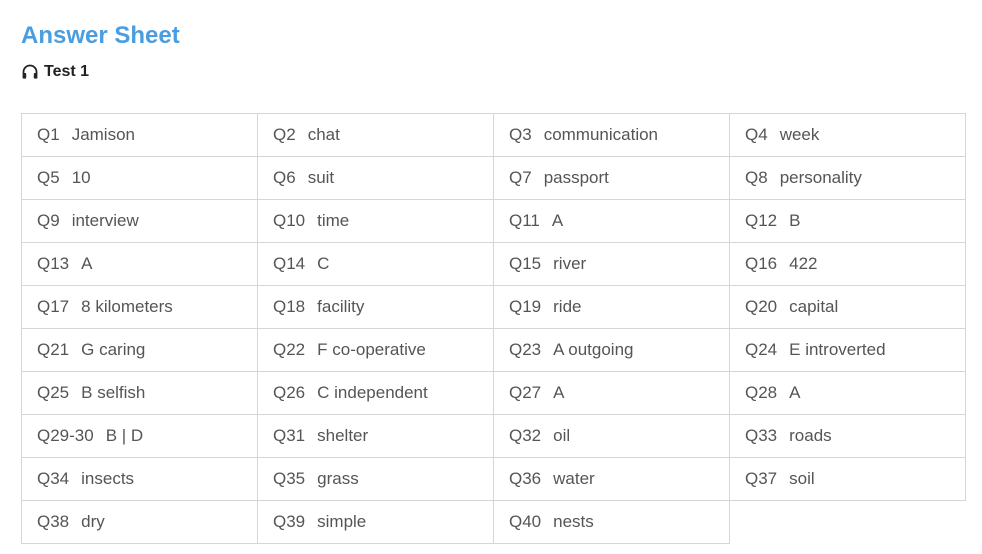 Image resolution: width=982 pixels, height=554 pixels. What do you see at coordinates (847, 436) in the screenshot?
I see `answer-cell: Q33 roads` at bounding box center [847, 436].